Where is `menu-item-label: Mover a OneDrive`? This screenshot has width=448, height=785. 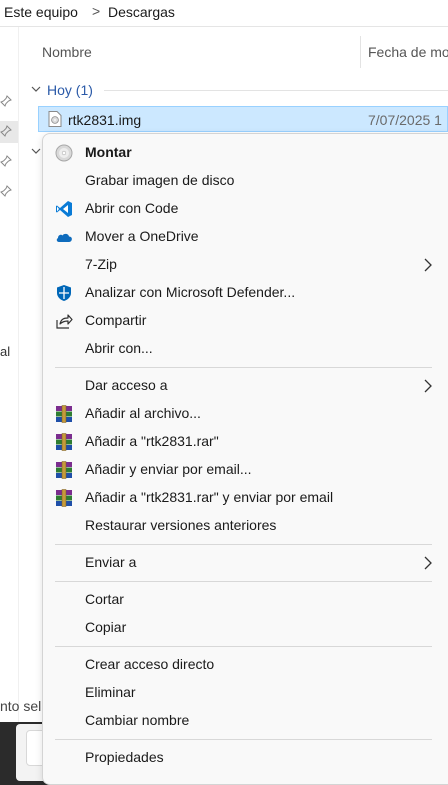
menu-item-label: Mover a OneDrive is located at coordinates (142, 236).